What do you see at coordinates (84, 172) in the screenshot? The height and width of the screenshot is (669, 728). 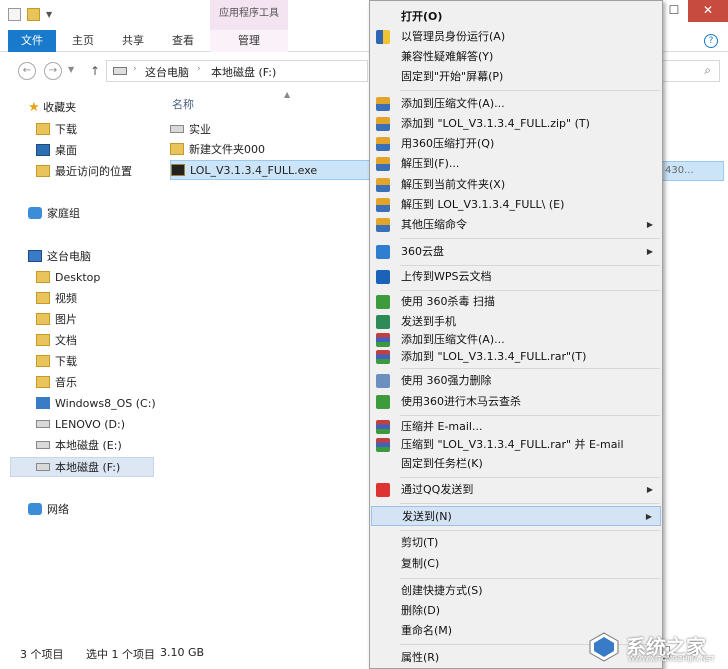 I see `nav-item-recent: 最近访问的位置` at bounding box center [84, 172].